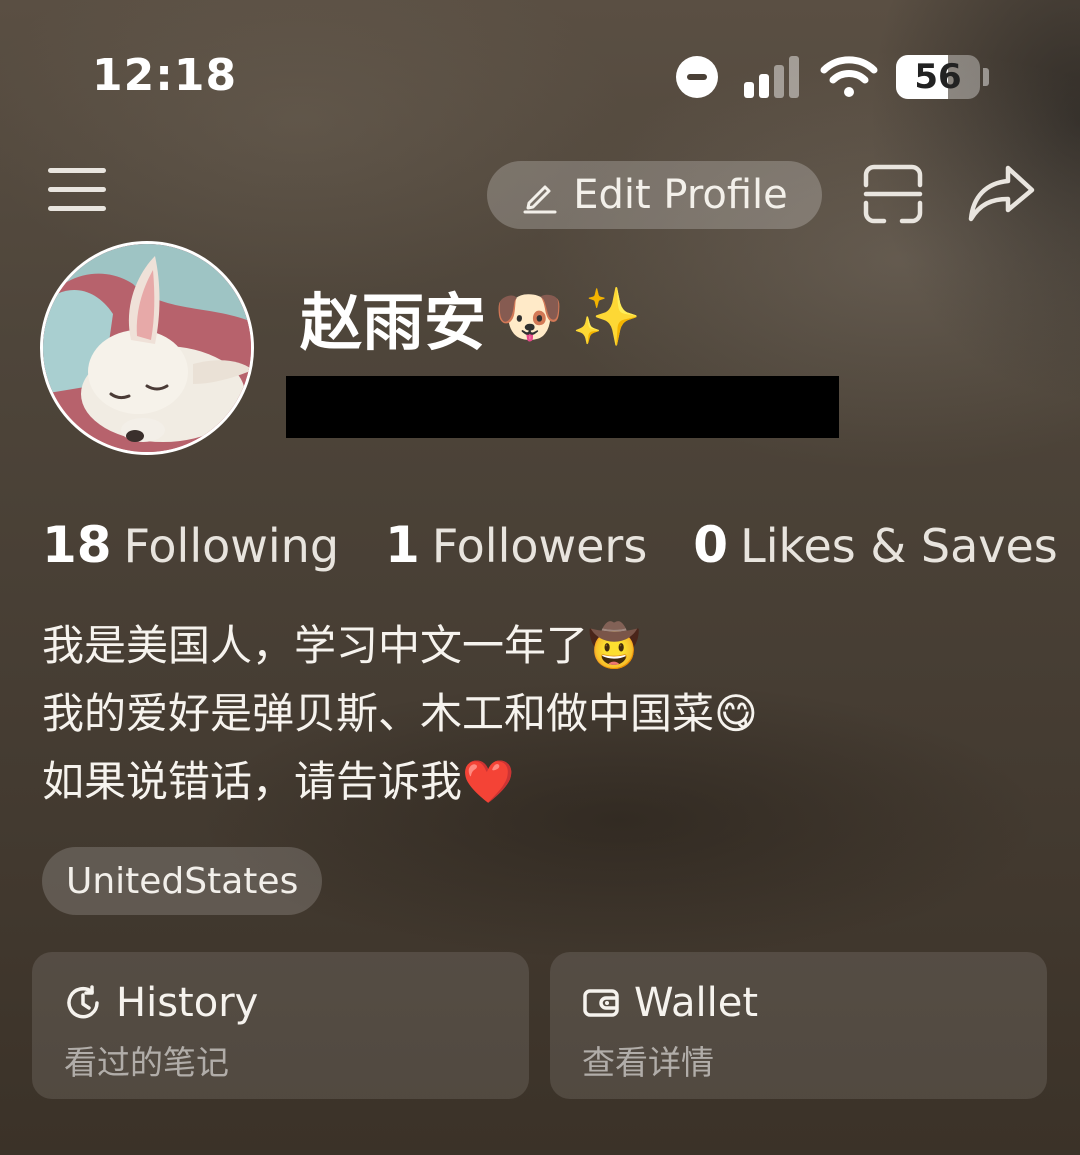 This screenshot has width=1080, height=1155. I want to click on stat-following: 18 Following, so click(190, 545).